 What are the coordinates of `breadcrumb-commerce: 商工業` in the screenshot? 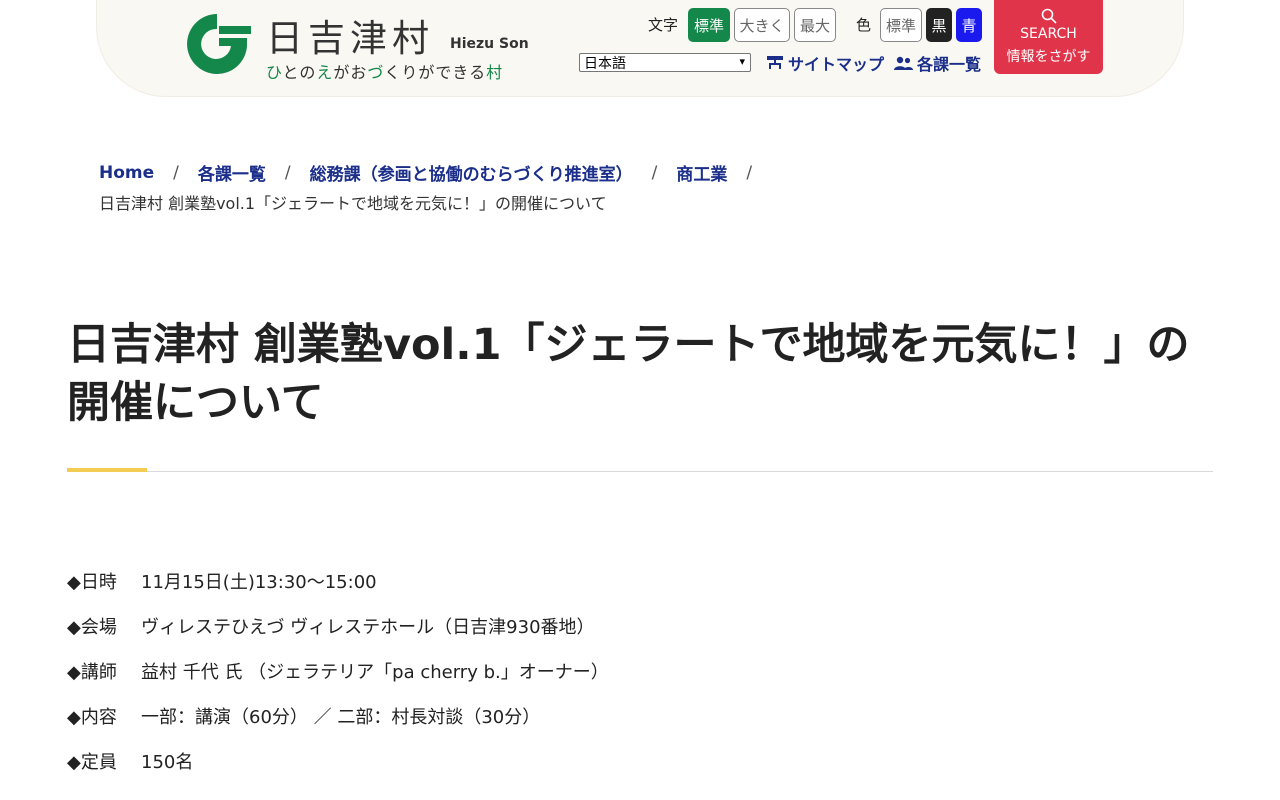 It's located at (701, 172).